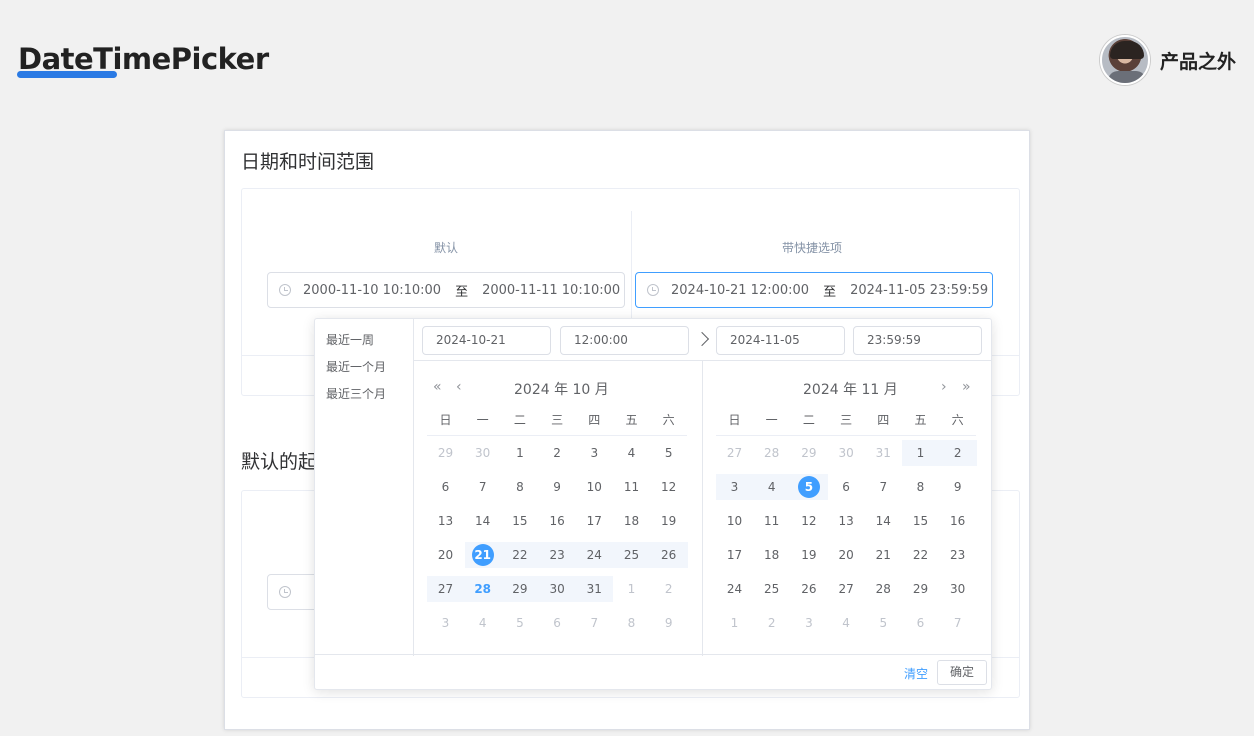 The image size is (1254, 736). Describe the element at coordinates (356, 393) in the screenshot. I see `shortcut-last-three-months: 最近三个月` at that location.